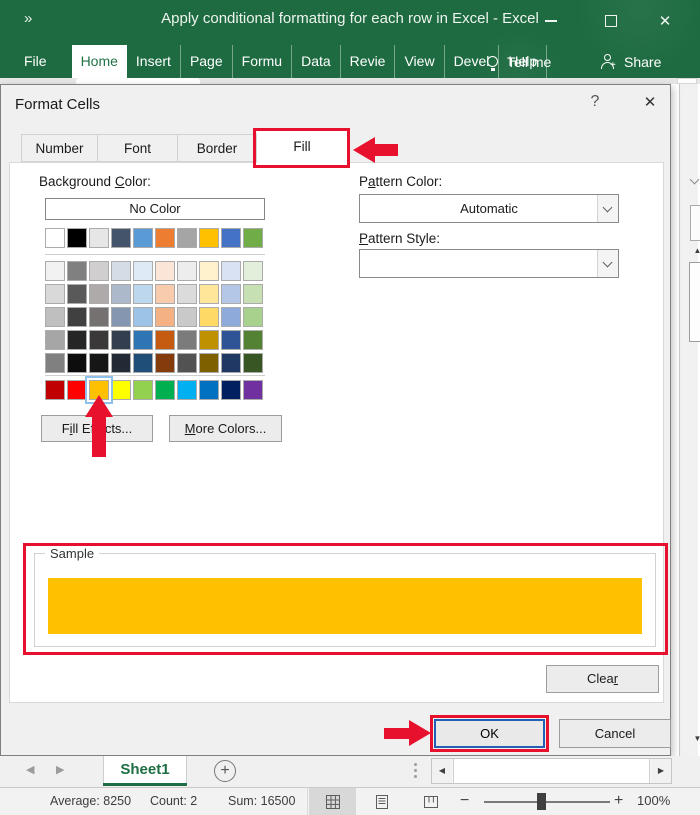 The image size is (700, 815). What do you see at coordinates (430, 801) in the screenshot?
I see `page-break-preview-button` at bounding box center [430, 801].